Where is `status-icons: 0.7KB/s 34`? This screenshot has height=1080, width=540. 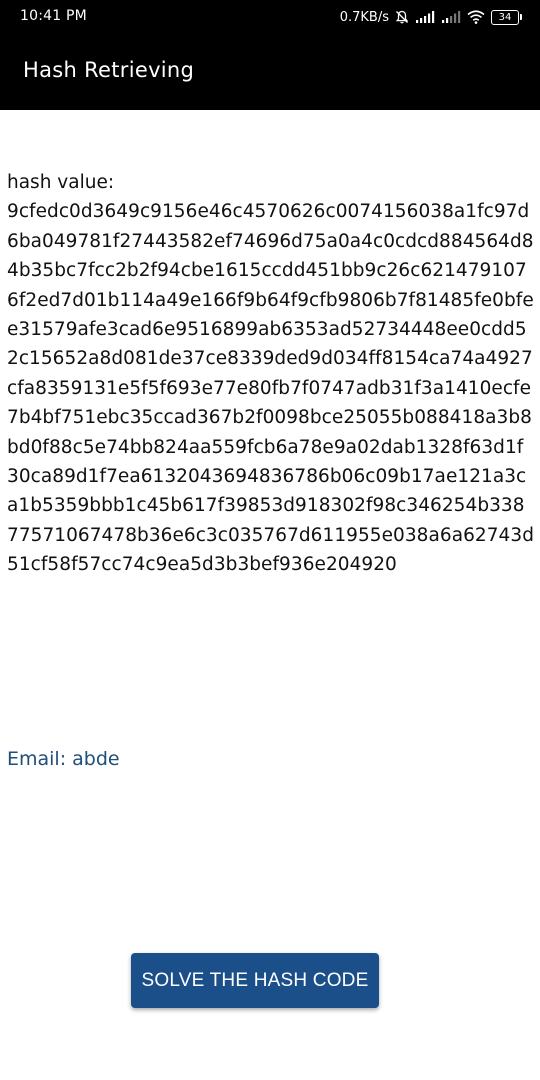
status-icons: 0.7KB/s 34 is located at coordinates (431, 17).